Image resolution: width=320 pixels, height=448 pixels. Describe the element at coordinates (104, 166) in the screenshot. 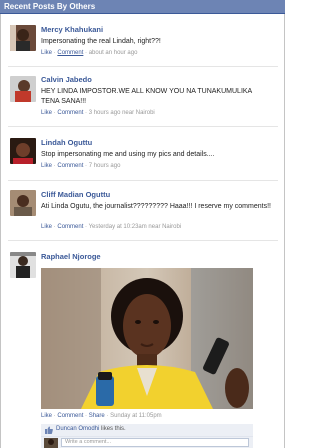

I see `post-time: 7 hours ago` at that location.